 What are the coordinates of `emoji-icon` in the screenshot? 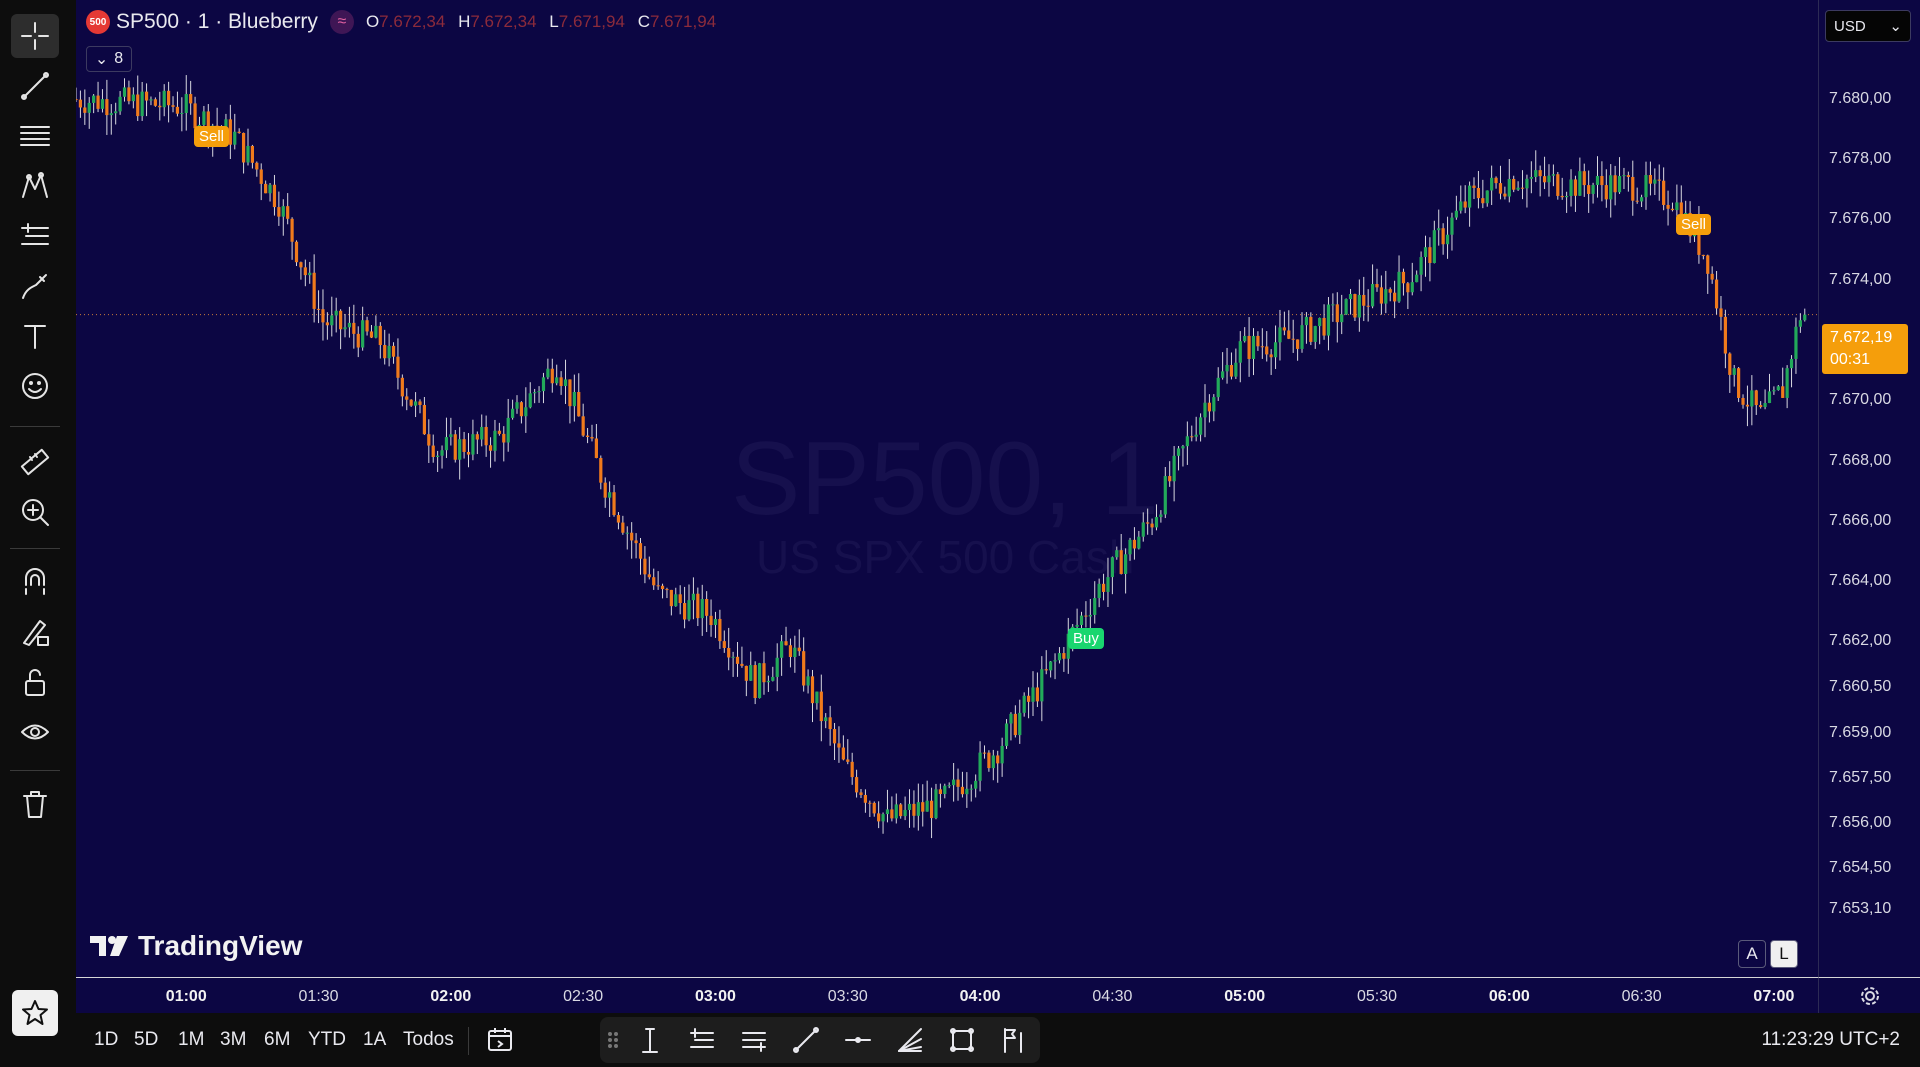 It's located at (35, 386).